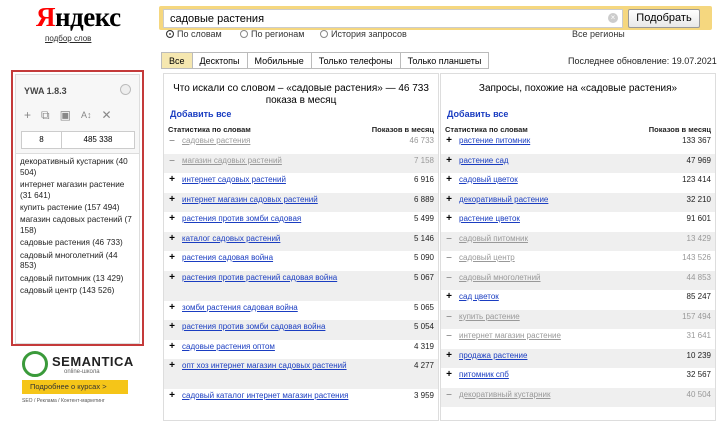 Image resolution: width=723 pixels, height=421 pixels. Describe the element at coordinates (479, 297) in the screenshot. I see `keyword-link: сад цветок` at that location.